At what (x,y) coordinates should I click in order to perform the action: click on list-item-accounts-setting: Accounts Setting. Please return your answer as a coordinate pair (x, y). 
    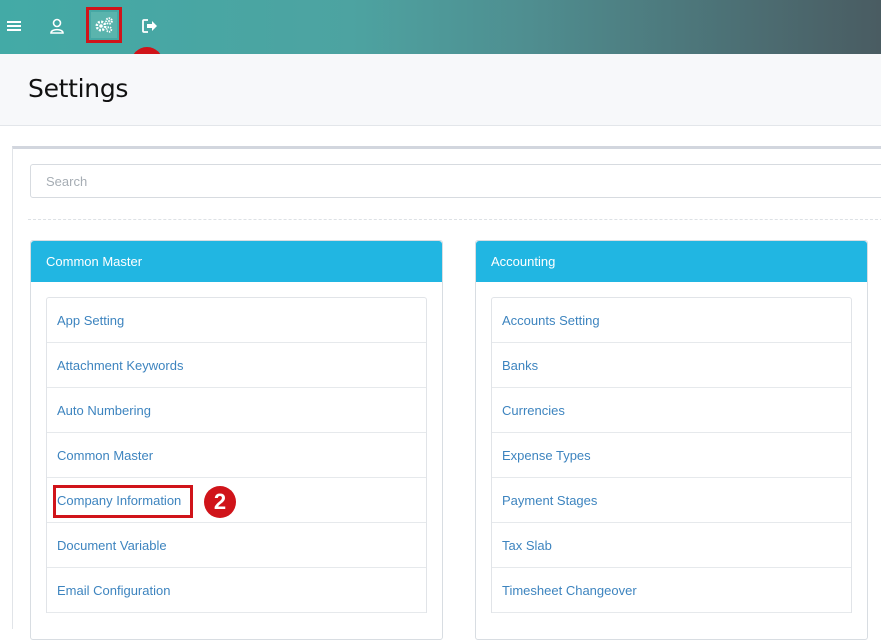
    Looking at the image, I should click on (671, 320).